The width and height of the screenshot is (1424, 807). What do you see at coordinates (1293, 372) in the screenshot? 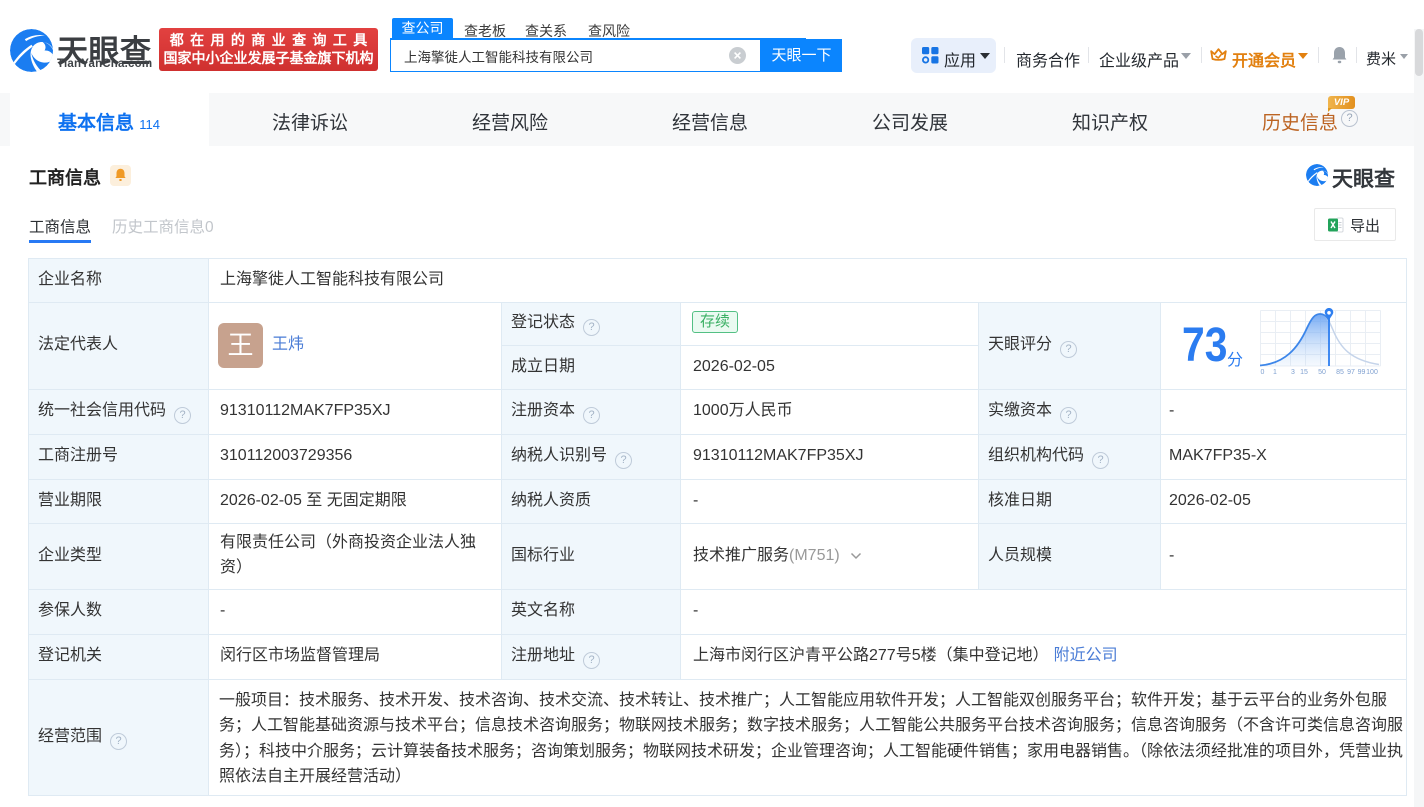
I see `svg-text: 3` at bounding box center [1293, 372].